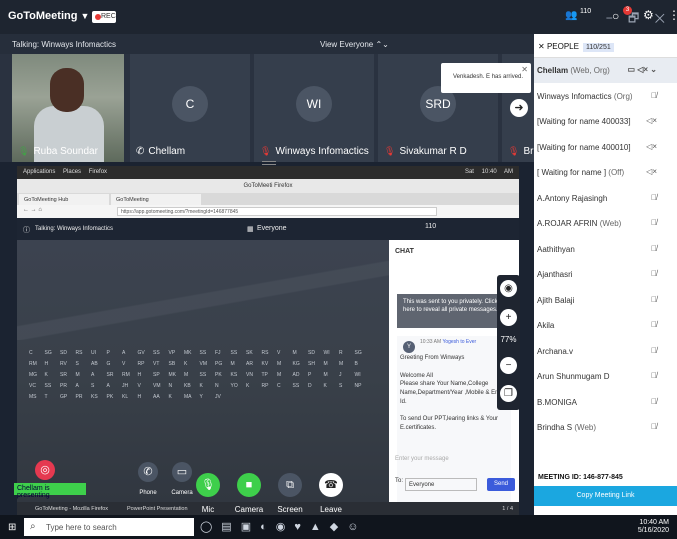  What do you see at coordinates (79, 353) in the screenshot?
I see `grid-initials: RS` at bounding box center [79, 353].